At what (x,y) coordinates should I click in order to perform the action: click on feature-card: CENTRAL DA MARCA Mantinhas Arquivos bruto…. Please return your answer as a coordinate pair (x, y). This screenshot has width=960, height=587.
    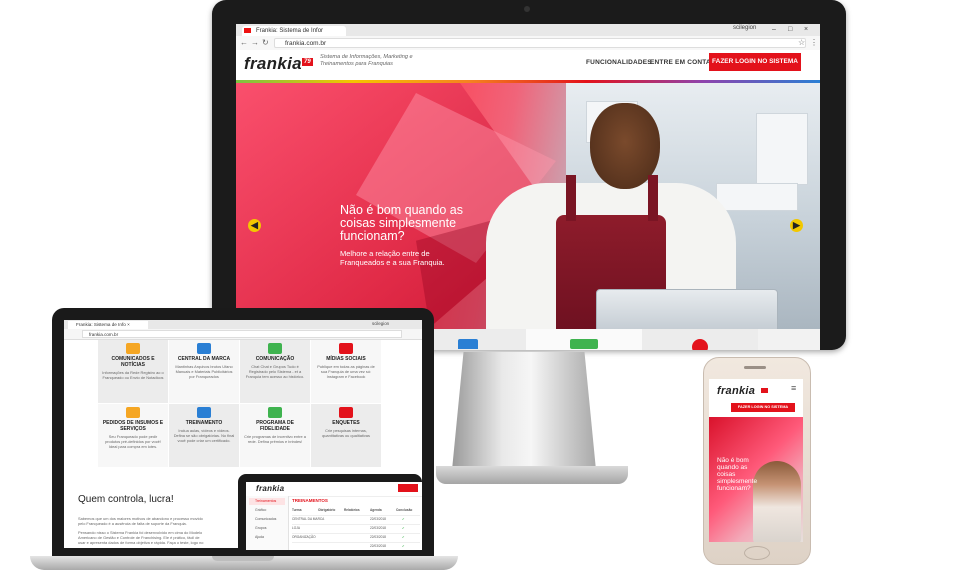
    Looking at the image, I should click on (204, 371).